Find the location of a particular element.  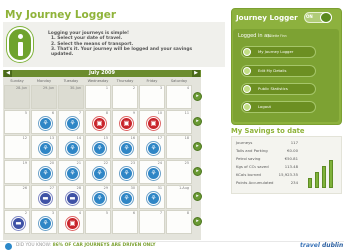

calendar-day: 7 ⚘ is located at coordinates (71, 122).